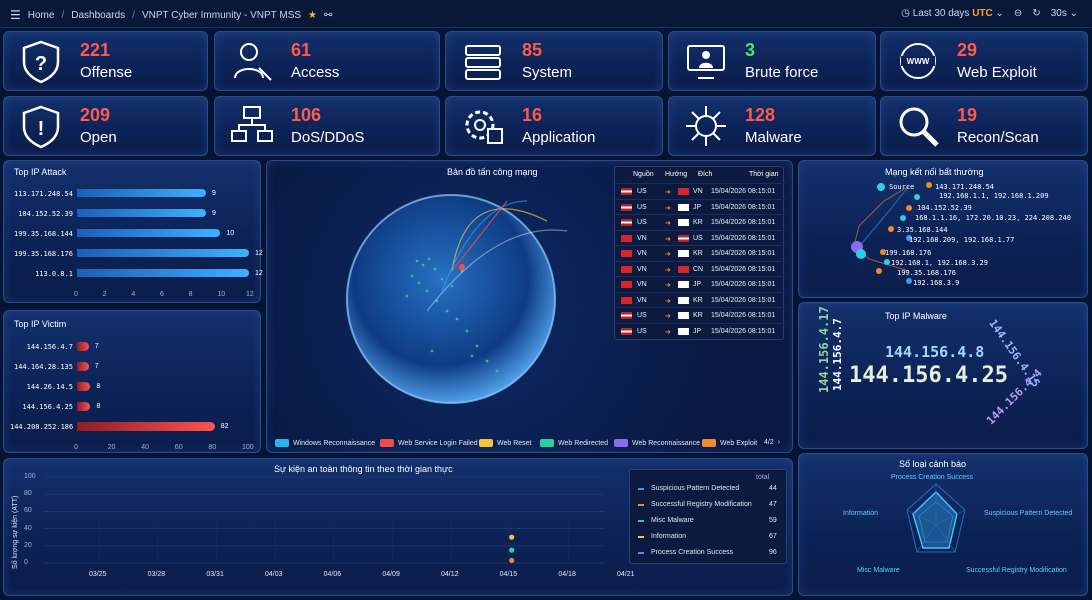  I want to click on legend-total-header: total, so click(763, 477).